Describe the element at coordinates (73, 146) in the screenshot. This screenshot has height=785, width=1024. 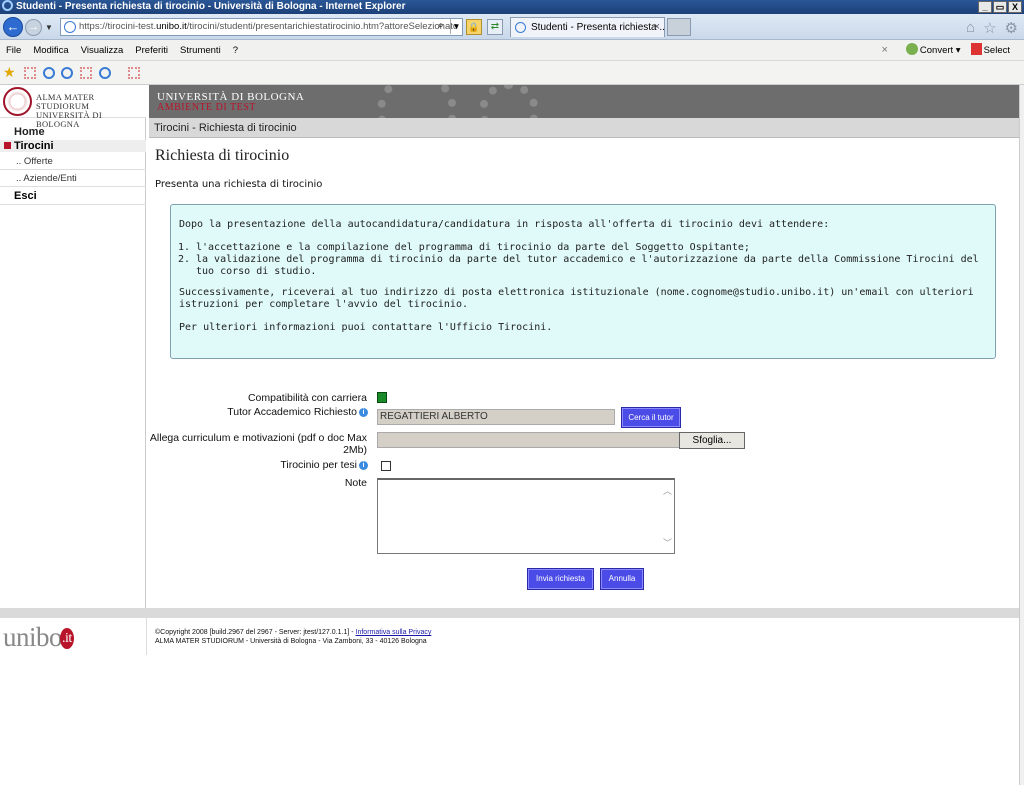
I see `sidebar-item-tirocini: Tirocini` at that location.